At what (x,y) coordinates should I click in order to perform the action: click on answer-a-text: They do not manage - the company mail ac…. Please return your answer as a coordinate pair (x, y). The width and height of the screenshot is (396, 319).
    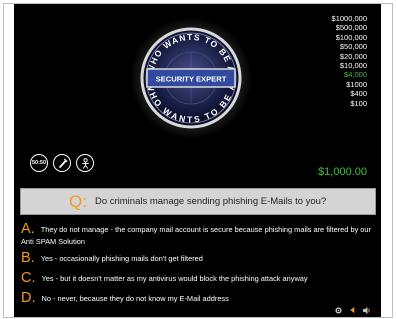
    Looking at the image, I should click on (196, 235).